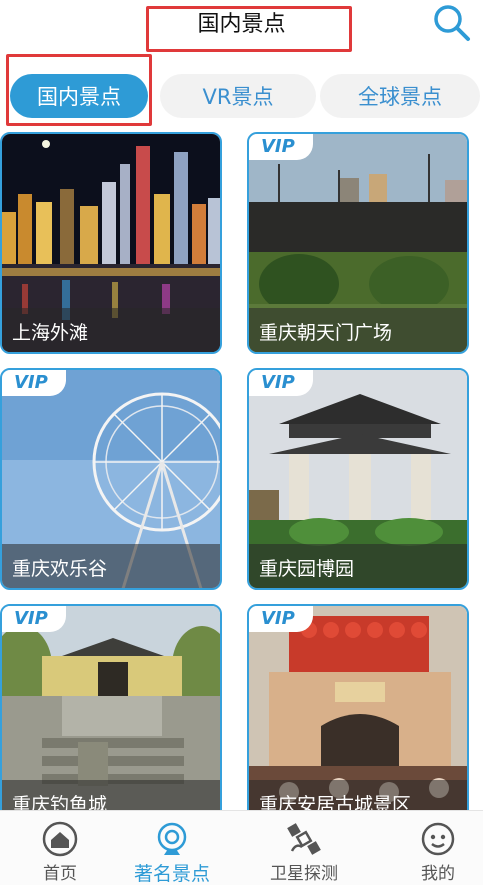 This screenshot has height=885, width=483. Describe the element at coordinates (400, 96) in the screenshot. I see `tab-global: 全球景点` at that location.